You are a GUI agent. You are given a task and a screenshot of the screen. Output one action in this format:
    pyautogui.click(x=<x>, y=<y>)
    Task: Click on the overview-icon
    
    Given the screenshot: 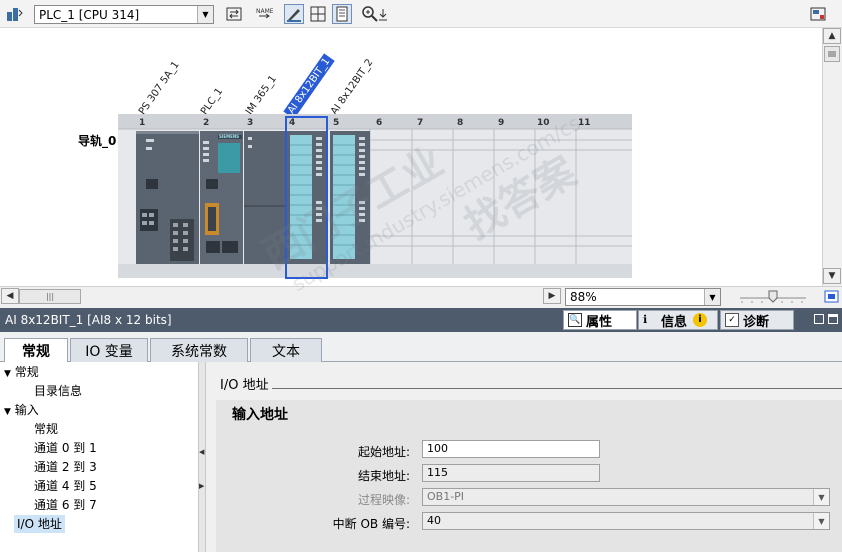 What is the action you would take?
    pyautogui.click(x=818, y=14)
    